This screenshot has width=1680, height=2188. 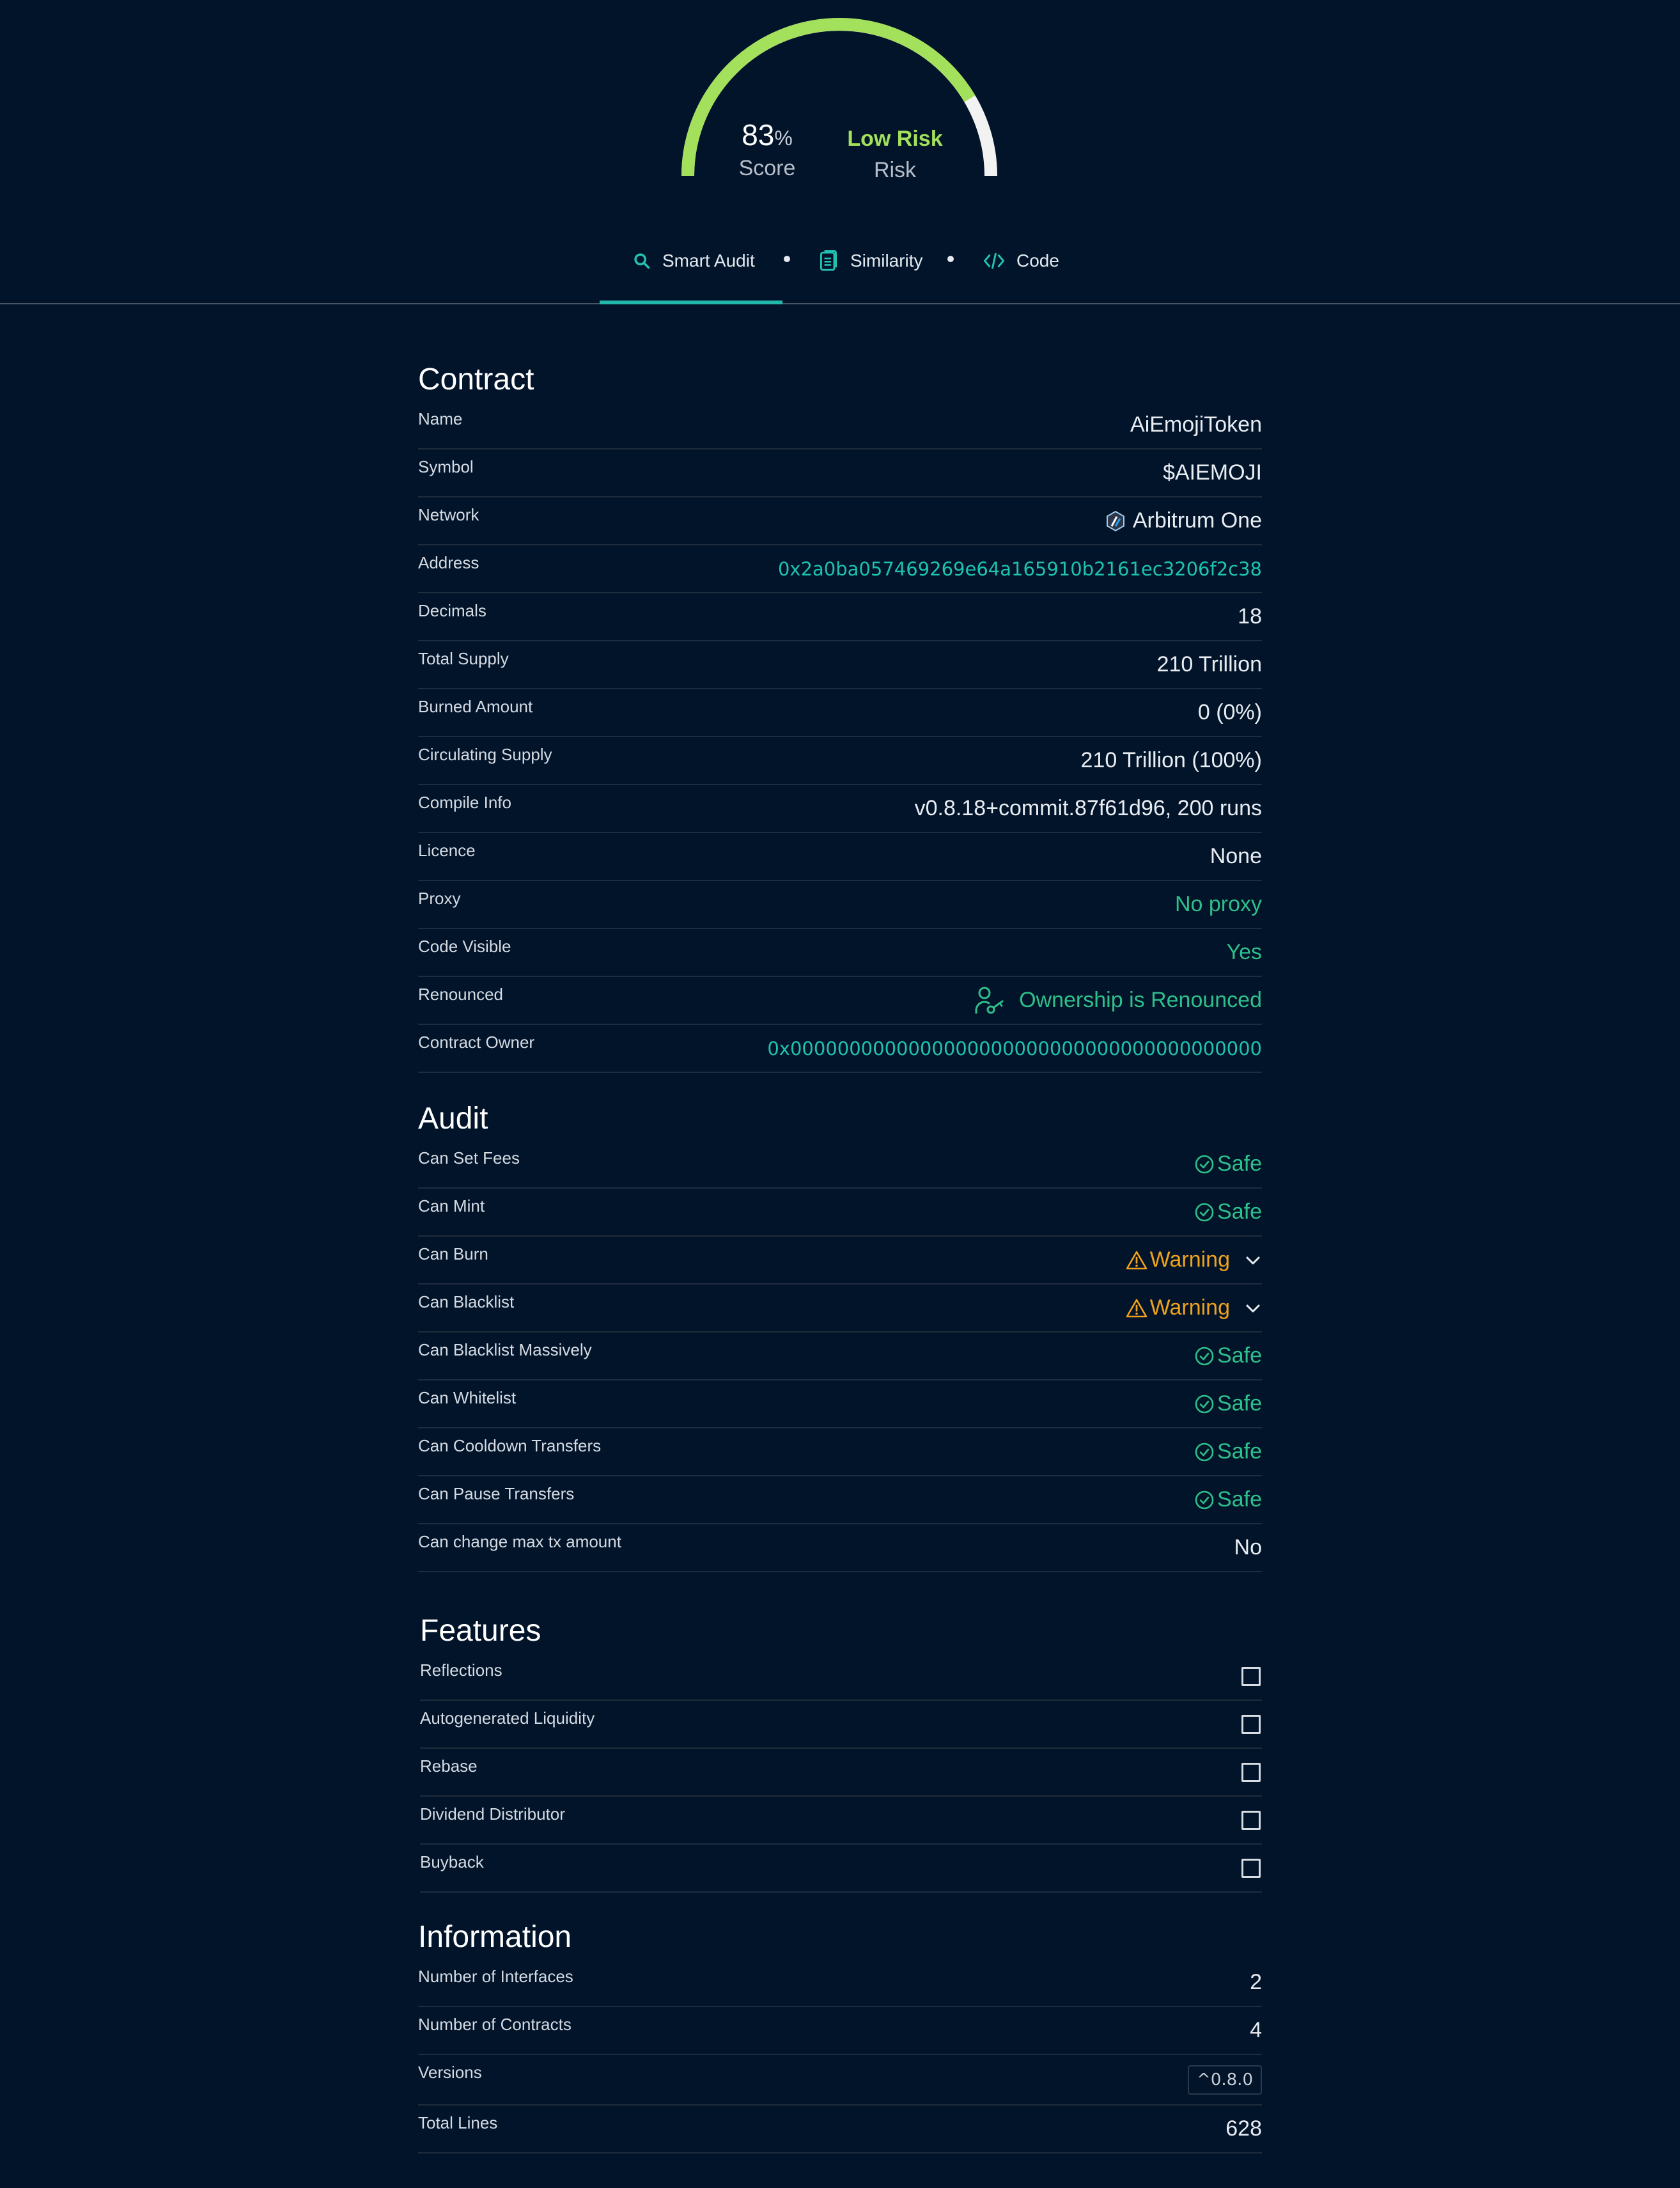 What do you see at coordinates (1197, 520) in the screenshot?
I see `network-name: Arbitrum One` at bounding box center [1197, 520].